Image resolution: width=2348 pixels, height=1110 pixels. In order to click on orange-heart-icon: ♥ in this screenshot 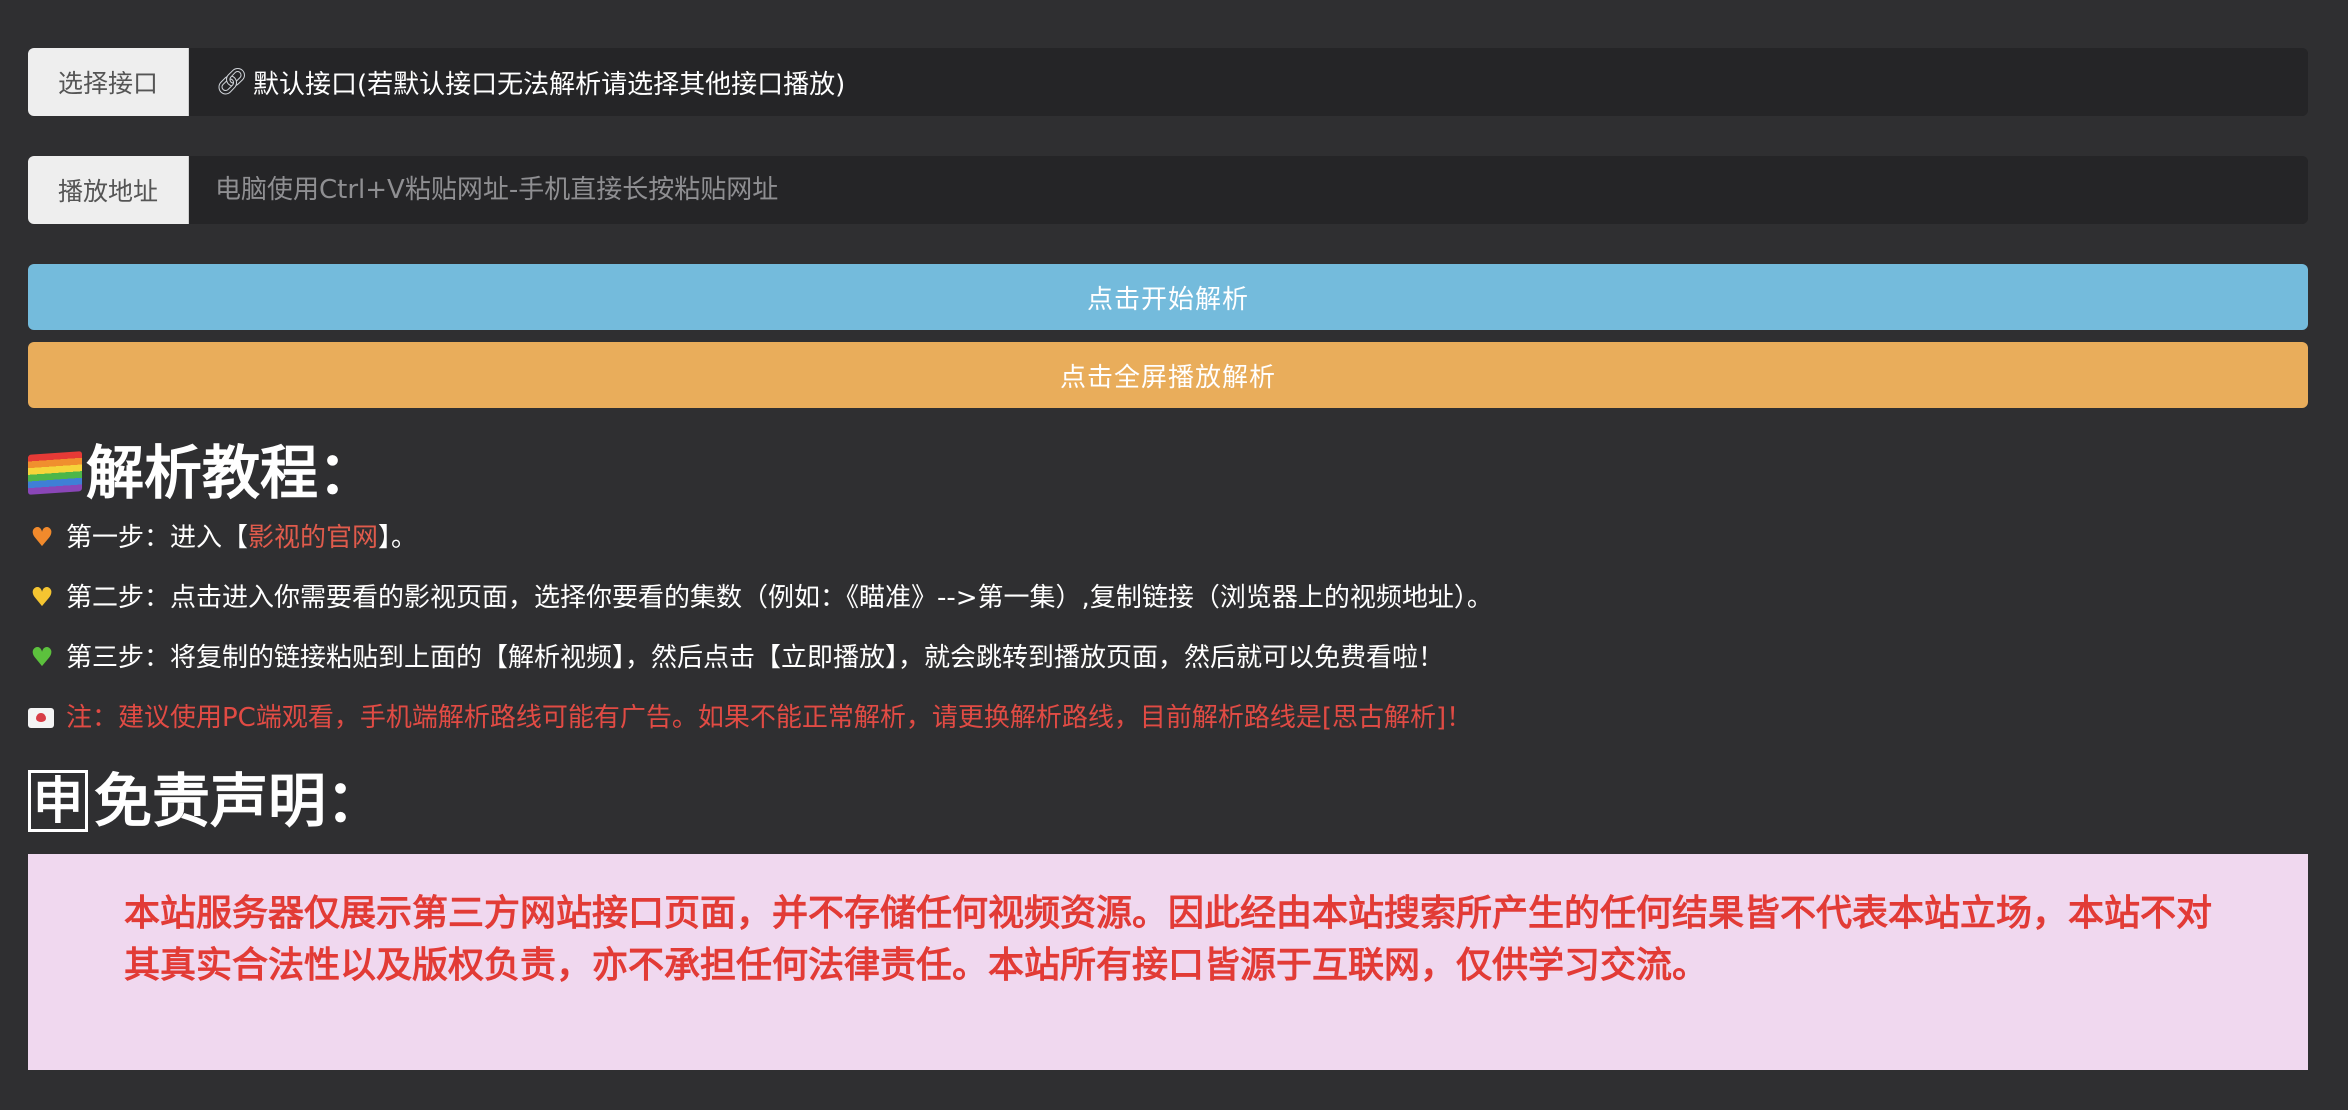, I will do `click(42, 538)`.